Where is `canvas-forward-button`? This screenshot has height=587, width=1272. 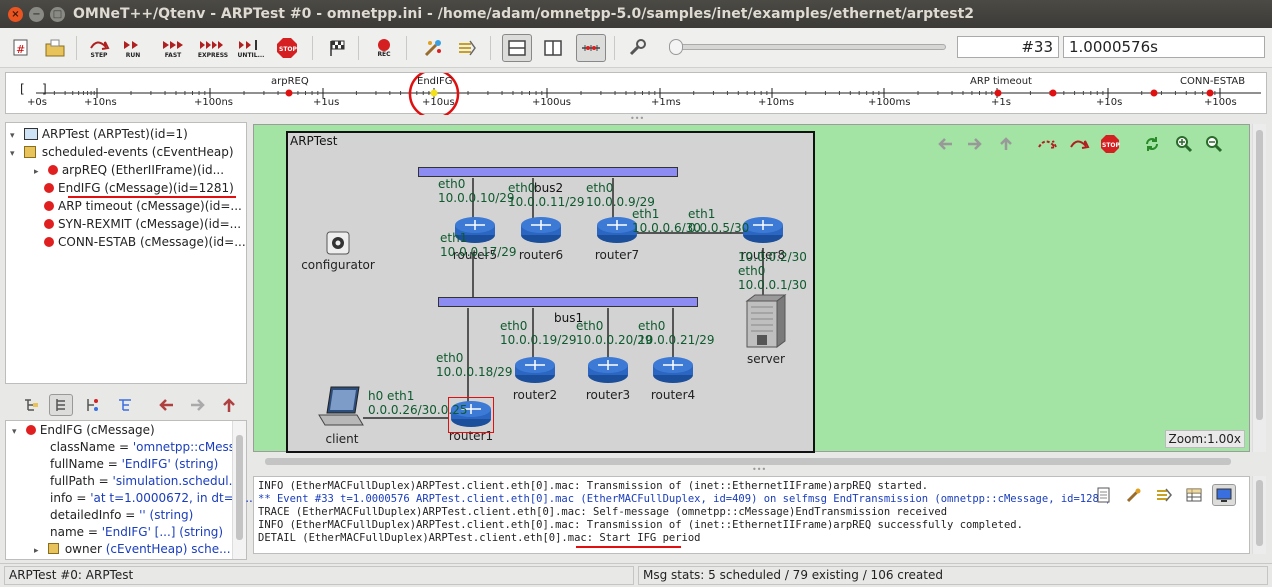 canvas-forward-button is located at coordinates (974, 144).